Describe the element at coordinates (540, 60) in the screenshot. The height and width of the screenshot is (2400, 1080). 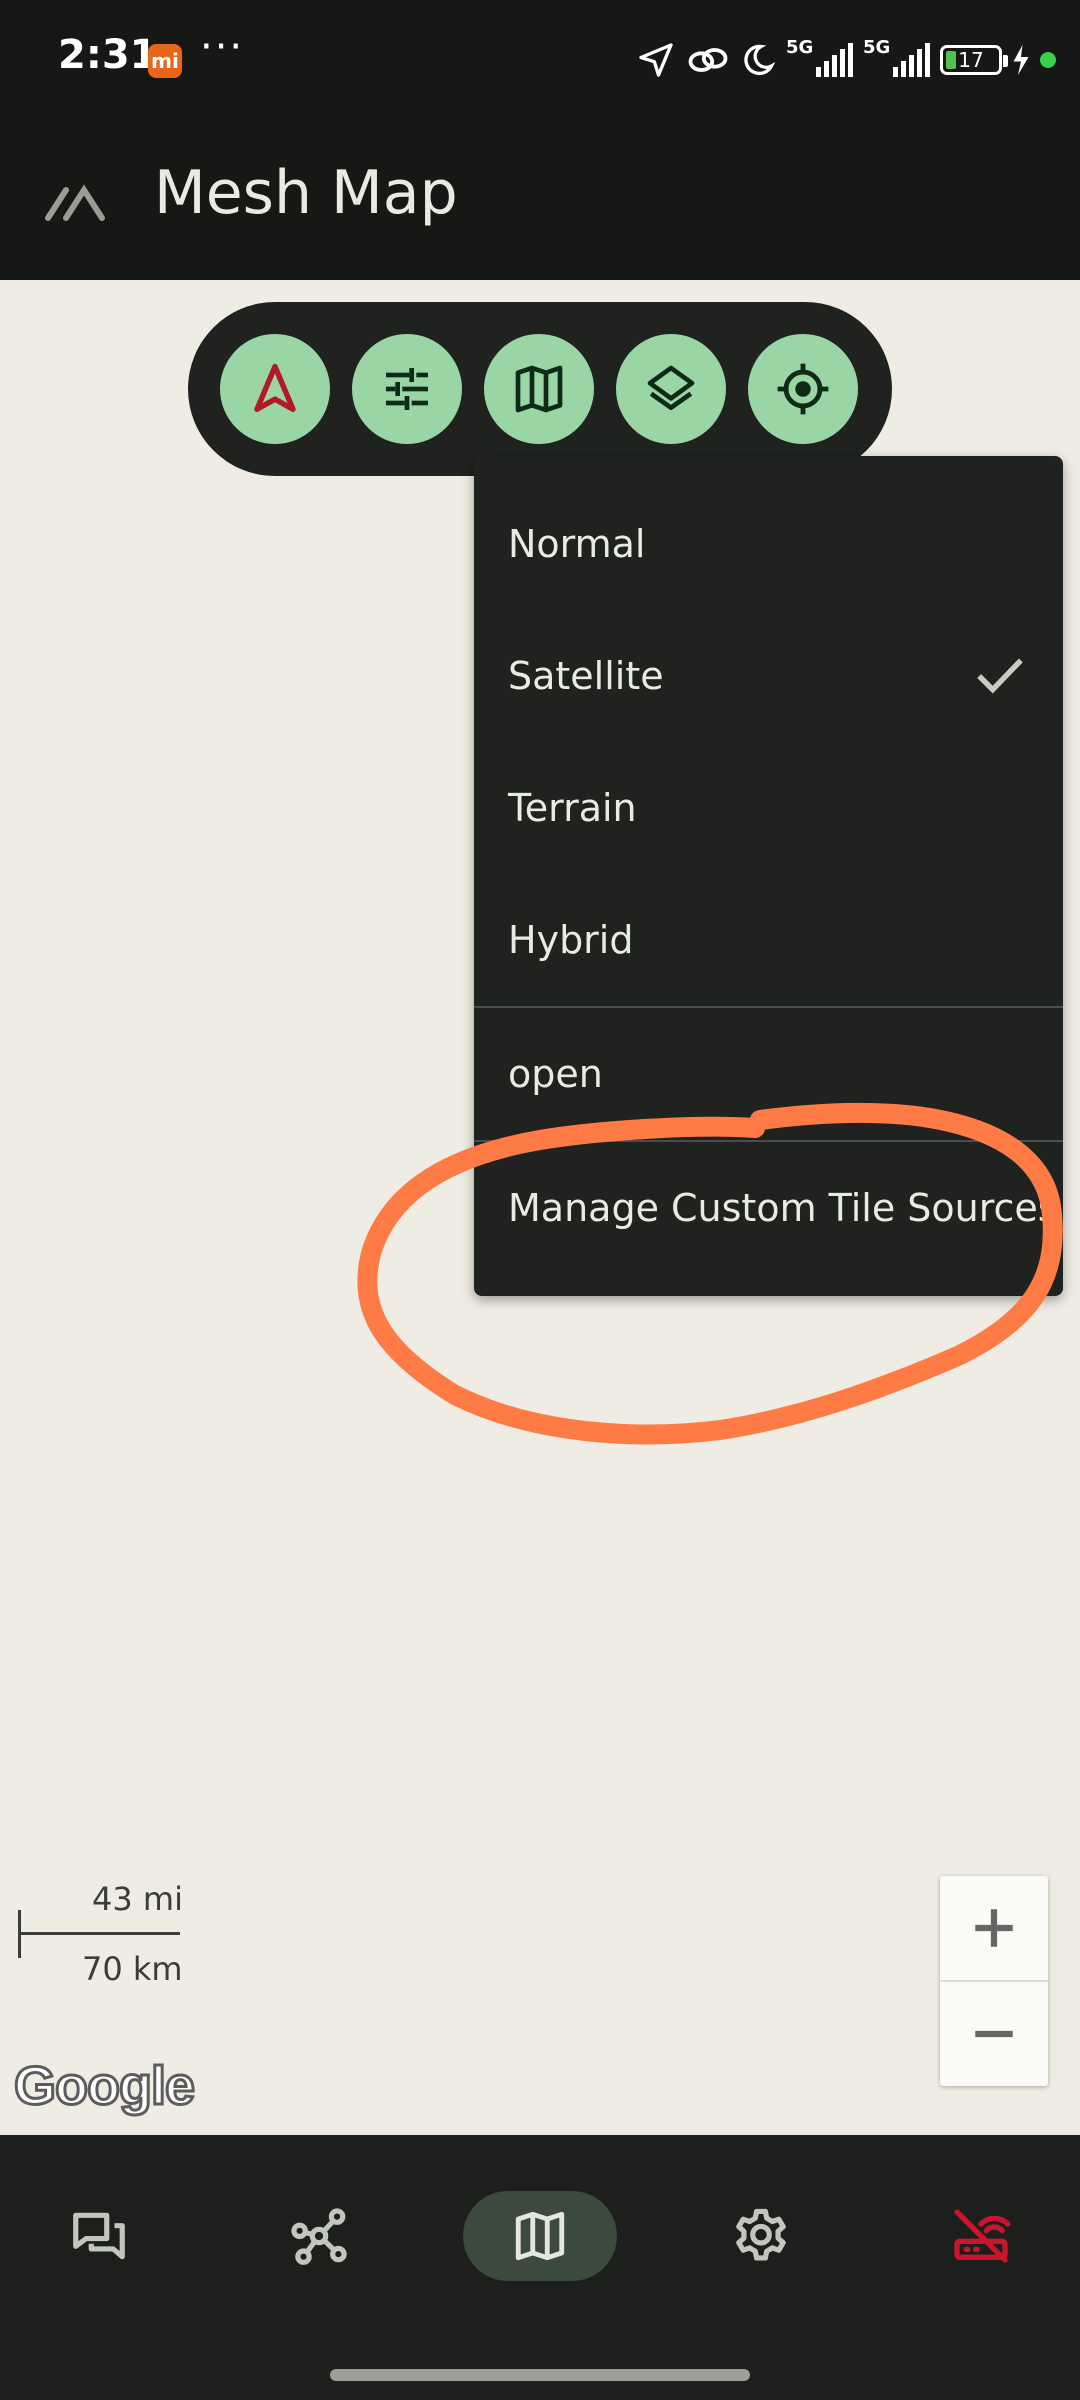
I see `status-bar: 2:31 mi ··· 5G 5G 17` at that location.